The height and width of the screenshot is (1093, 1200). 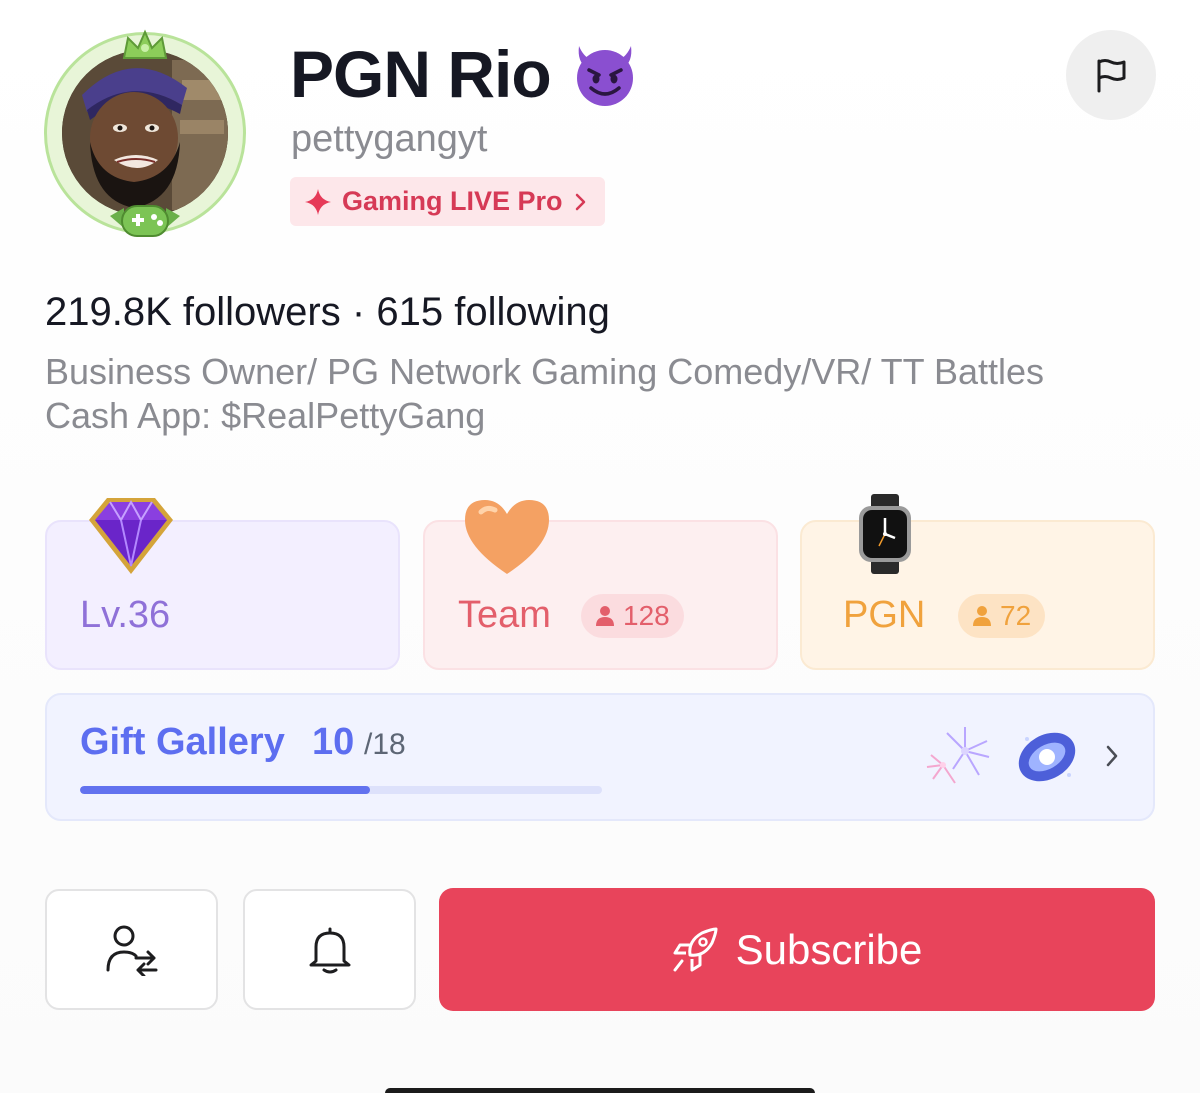 I want to click on avatar-photo, so click(x=145, y=133).